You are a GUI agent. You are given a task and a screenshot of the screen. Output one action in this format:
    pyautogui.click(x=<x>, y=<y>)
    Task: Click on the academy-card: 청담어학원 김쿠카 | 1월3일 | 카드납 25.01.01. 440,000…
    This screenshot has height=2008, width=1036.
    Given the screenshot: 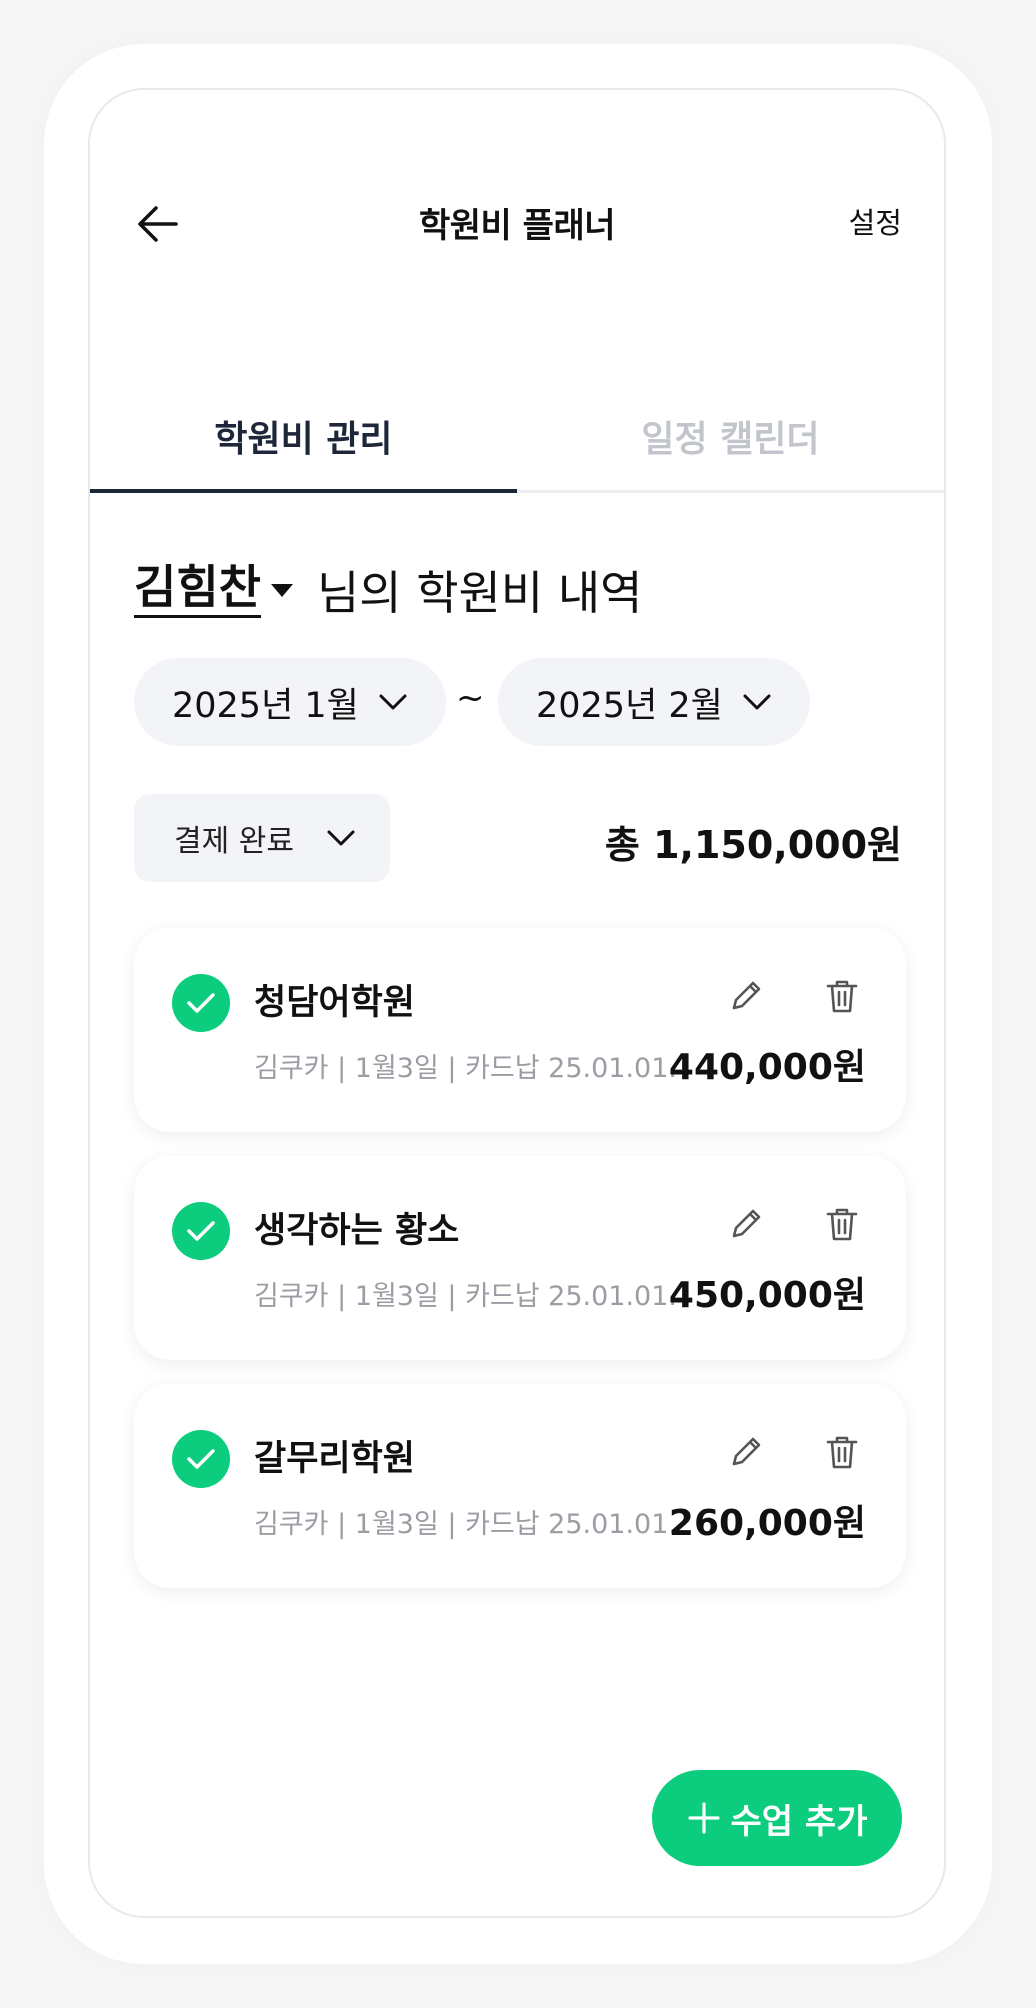 What is the action you would take?
    pyautogui.click(x=520, y=1030)
    